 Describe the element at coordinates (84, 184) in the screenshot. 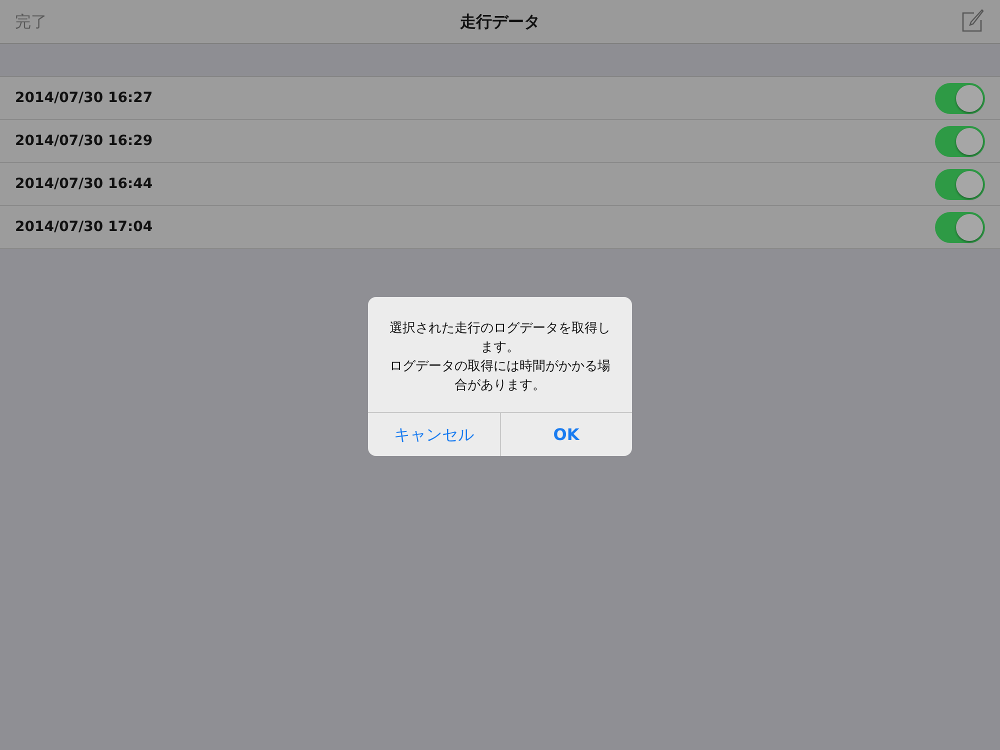

I see `row-label: 2014/07/30 16:44` at that location.